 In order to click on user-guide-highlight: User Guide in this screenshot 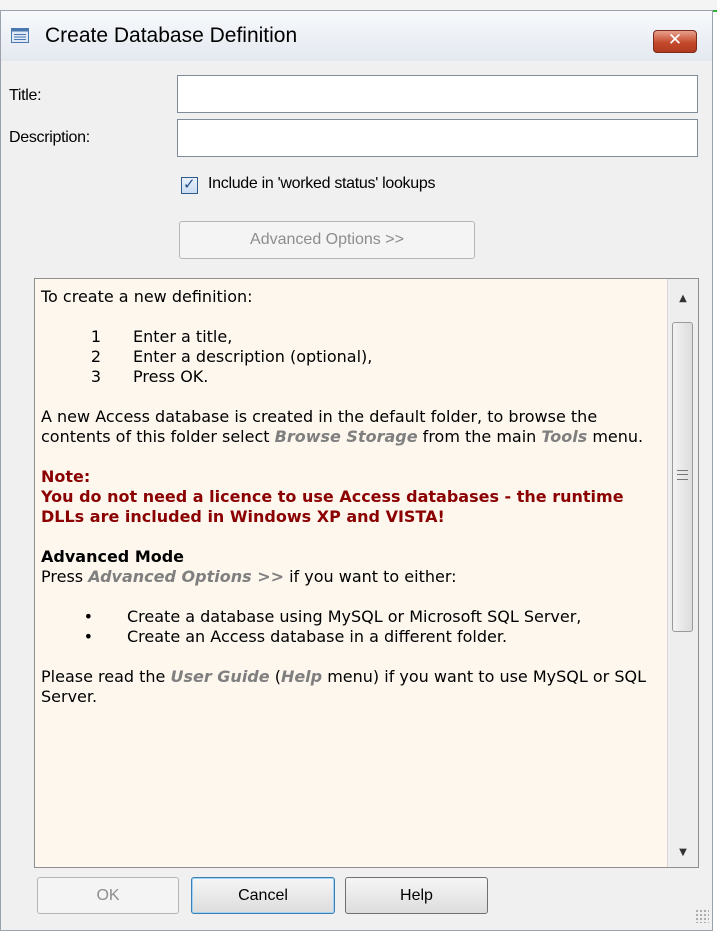, I will do `click(220, 676)`.